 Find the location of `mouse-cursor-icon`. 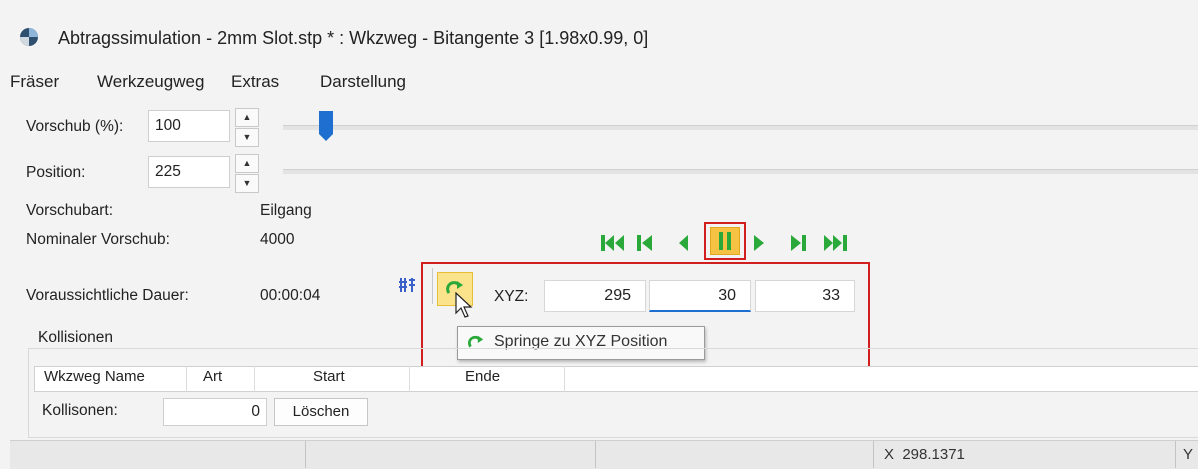

mouse-cursor-icon is located at coordinates (464, 305).